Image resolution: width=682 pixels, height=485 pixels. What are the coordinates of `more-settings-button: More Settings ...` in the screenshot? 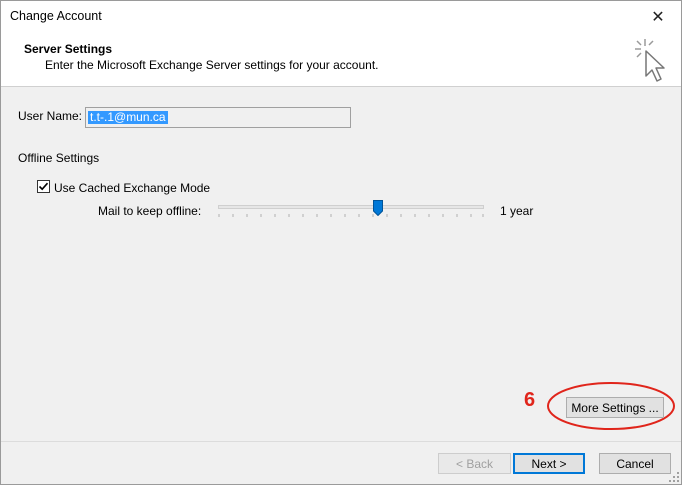 It's located at (615, 407).